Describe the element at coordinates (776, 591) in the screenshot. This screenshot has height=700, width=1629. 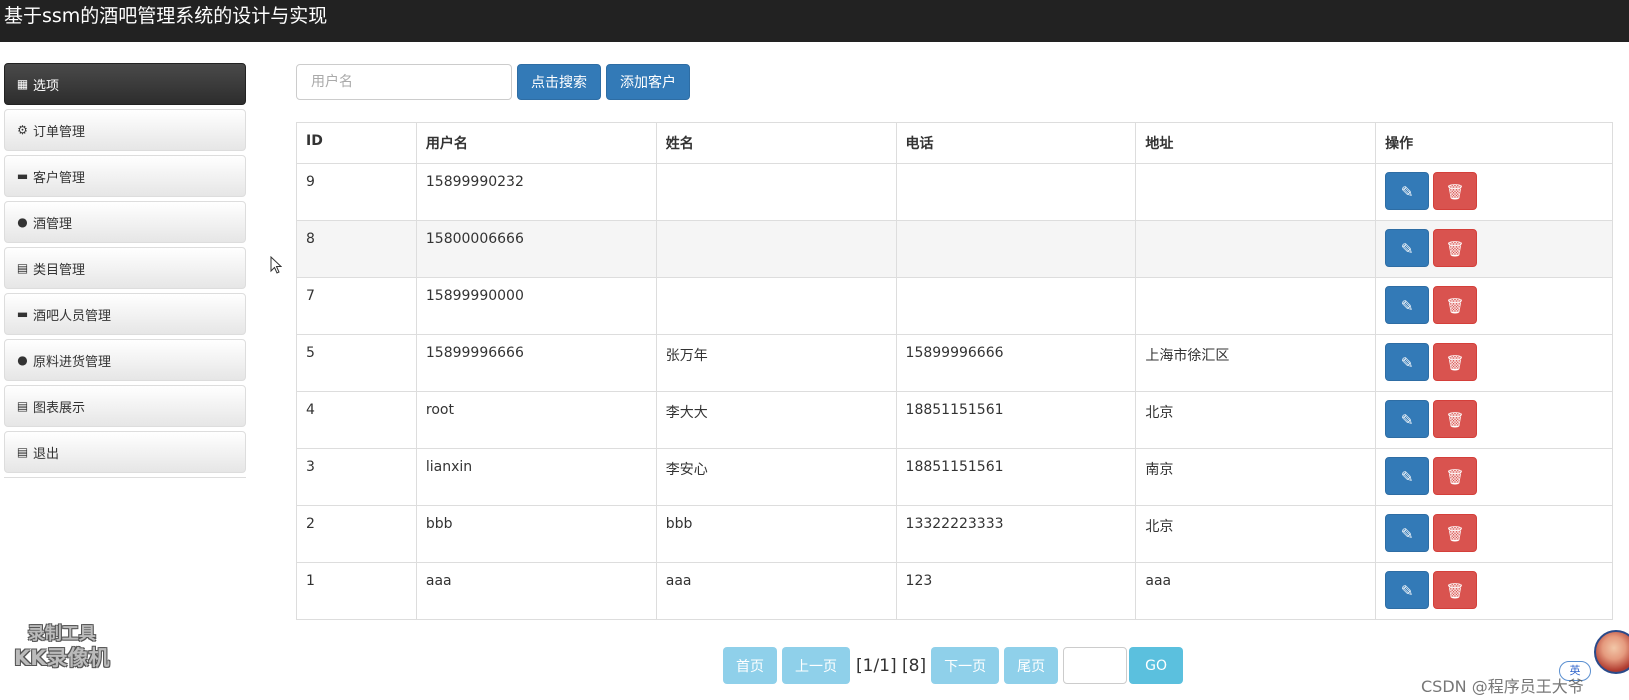
I see `cell-name: aaa` at that location.